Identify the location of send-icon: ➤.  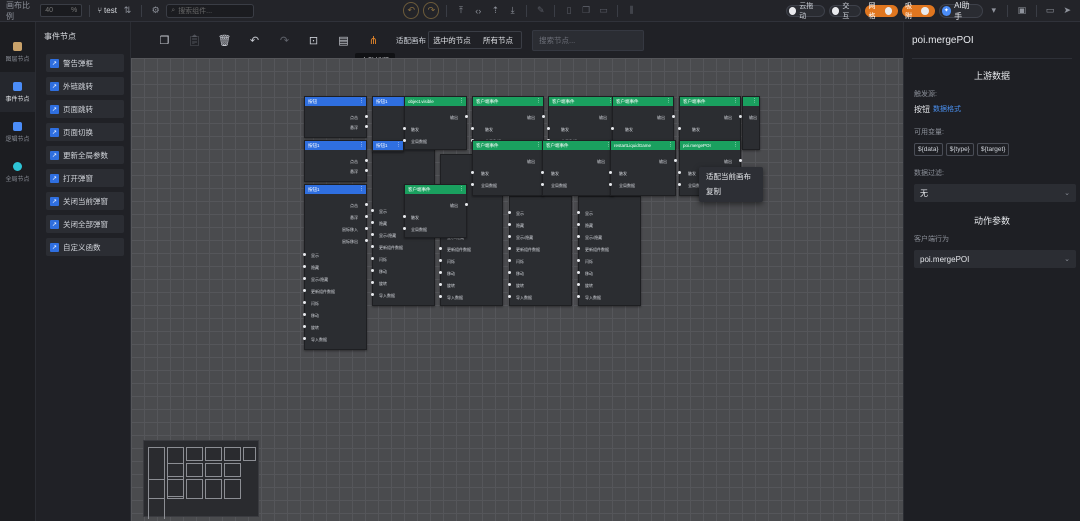
(1067, 11).